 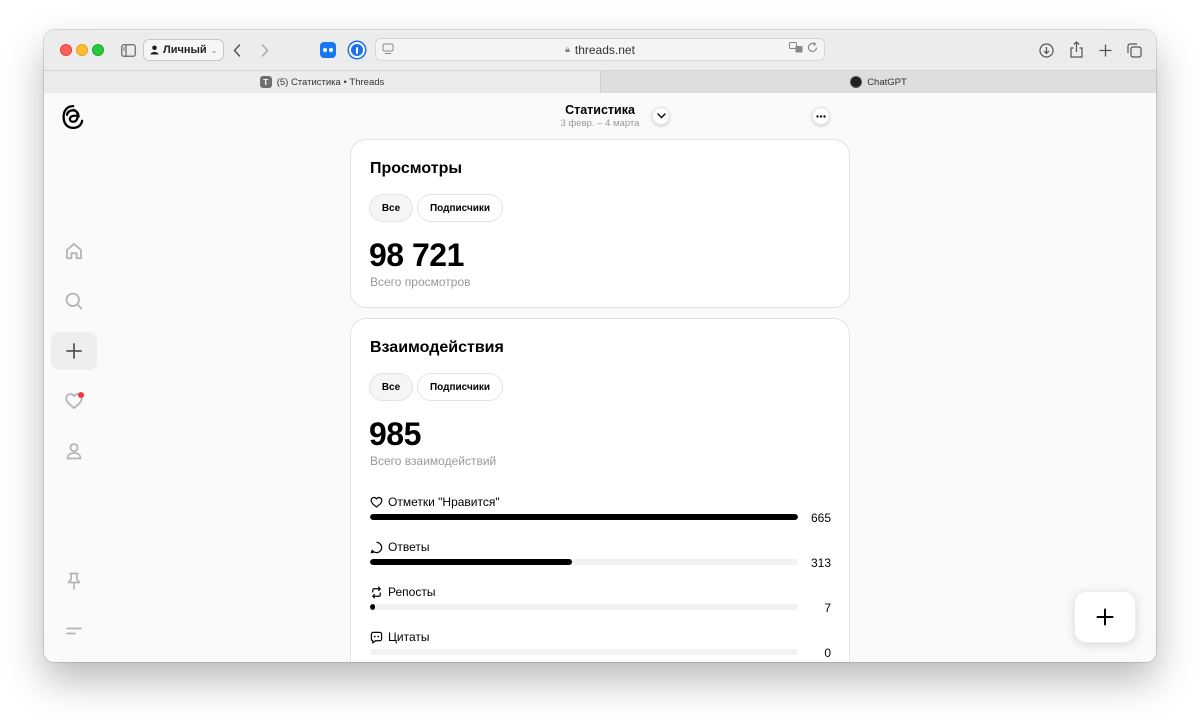 What do you see at coordinates (391, 208) in the screenshot?
I see `views-filter-all: Все` at bounding box center [391, 208].